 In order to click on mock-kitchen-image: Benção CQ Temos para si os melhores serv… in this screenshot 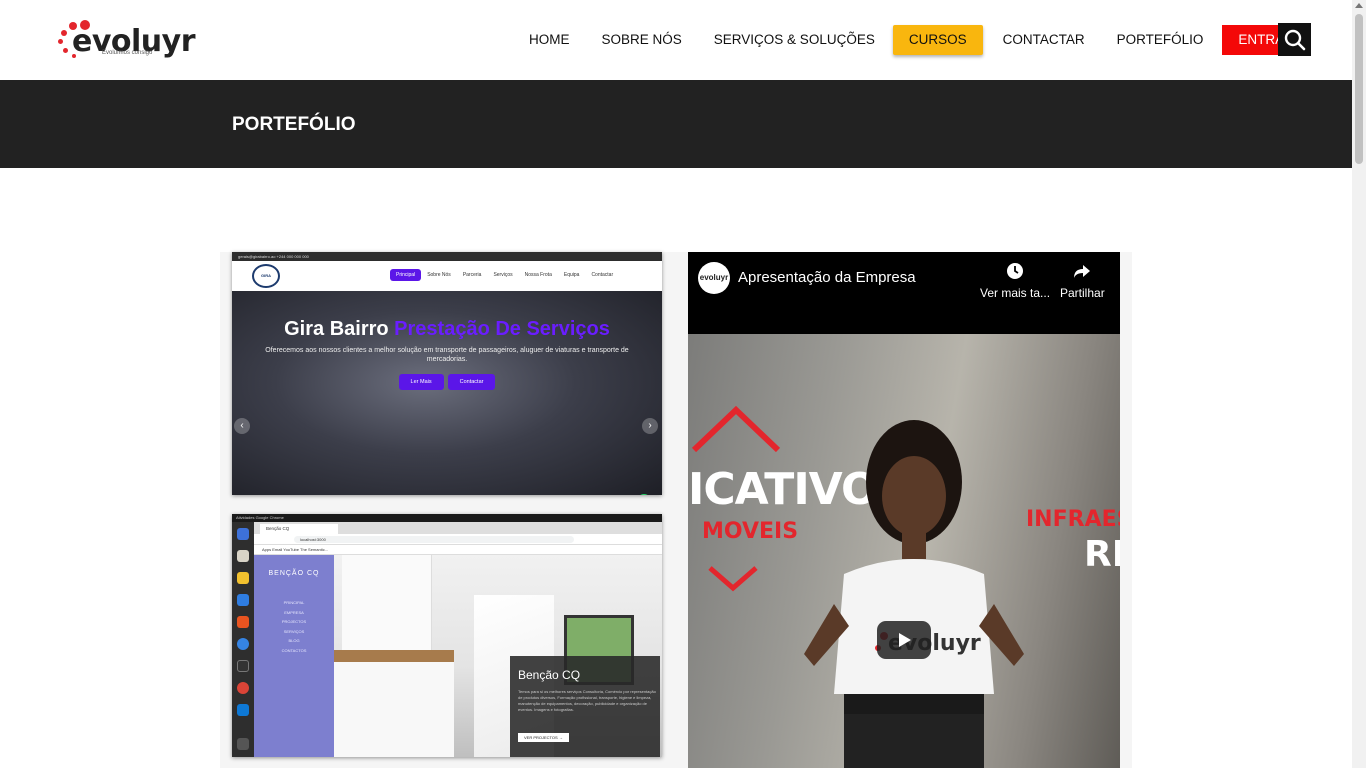, I will do `click(498, 656)`.